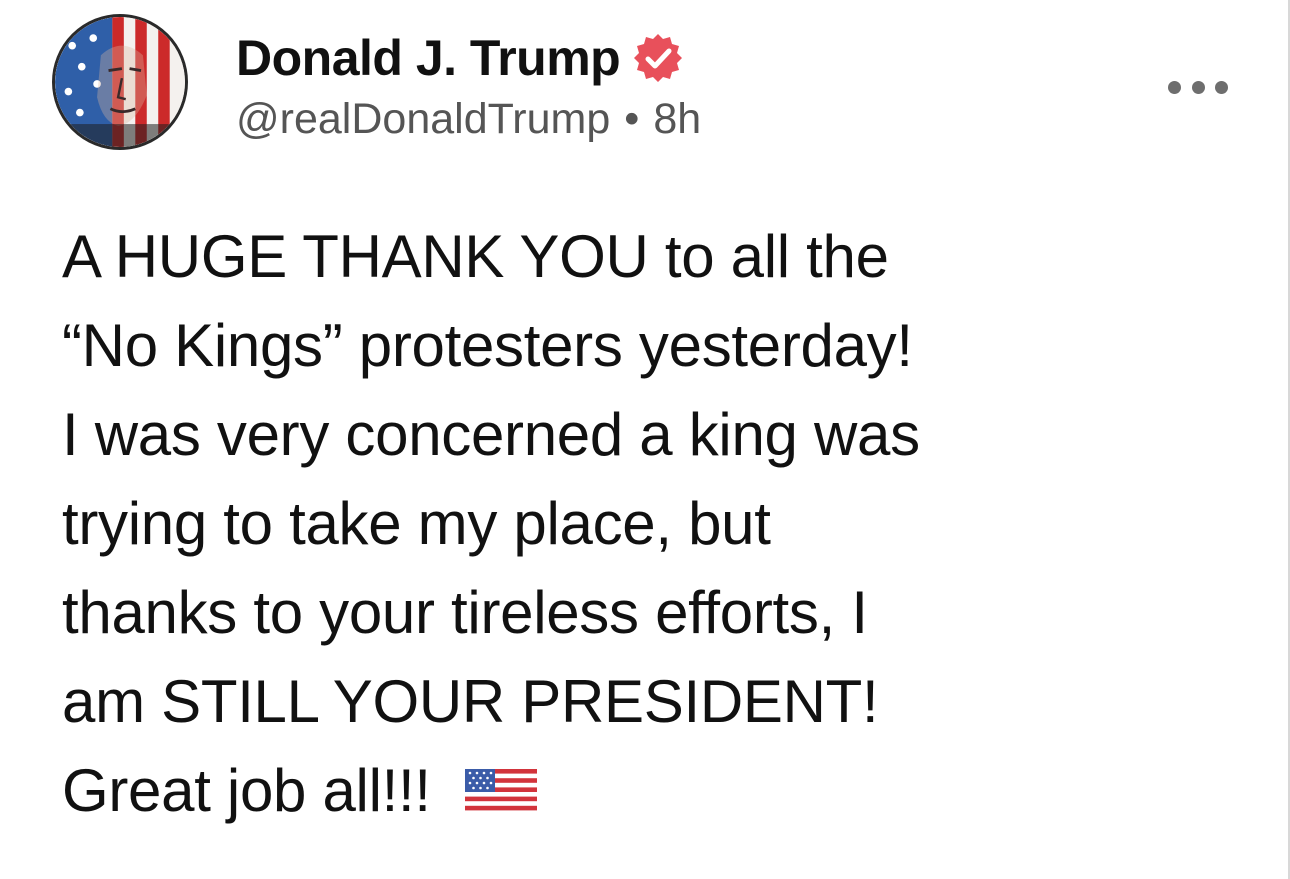 The width and height of the screenshot is (1290, 879). What do you see at coordinates (491, 434) in the screenshot?
I see `post-text-line: I was very concerned a king was` at bounding box center [491, 434].